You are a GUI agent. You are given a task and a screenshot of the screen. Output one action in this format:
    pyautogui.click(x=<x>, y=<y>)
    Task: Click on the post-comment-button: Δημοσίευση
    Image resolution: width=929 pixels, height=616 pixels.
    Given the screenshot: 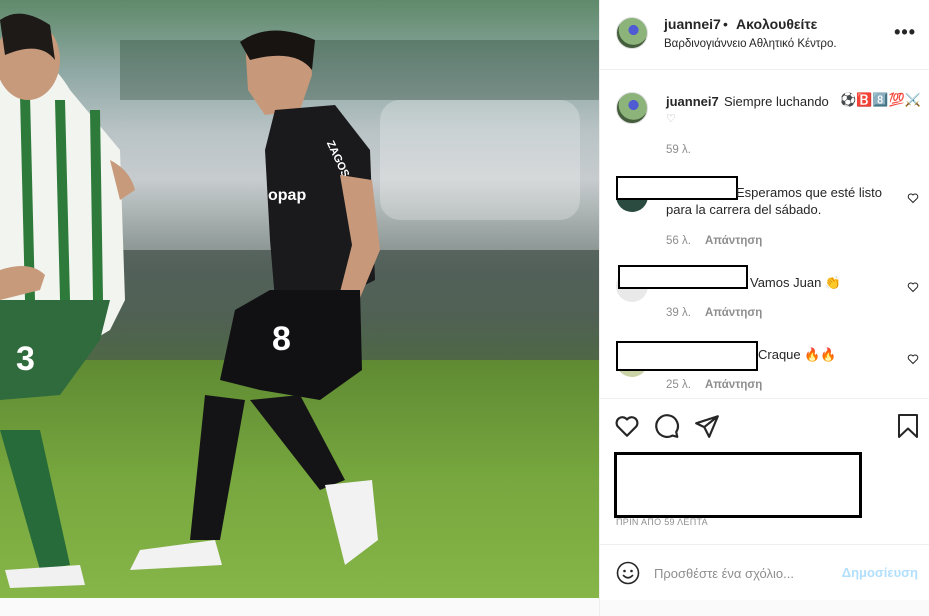 What is the action you would take?
    pyautogui.click(x=880, y=572)
    